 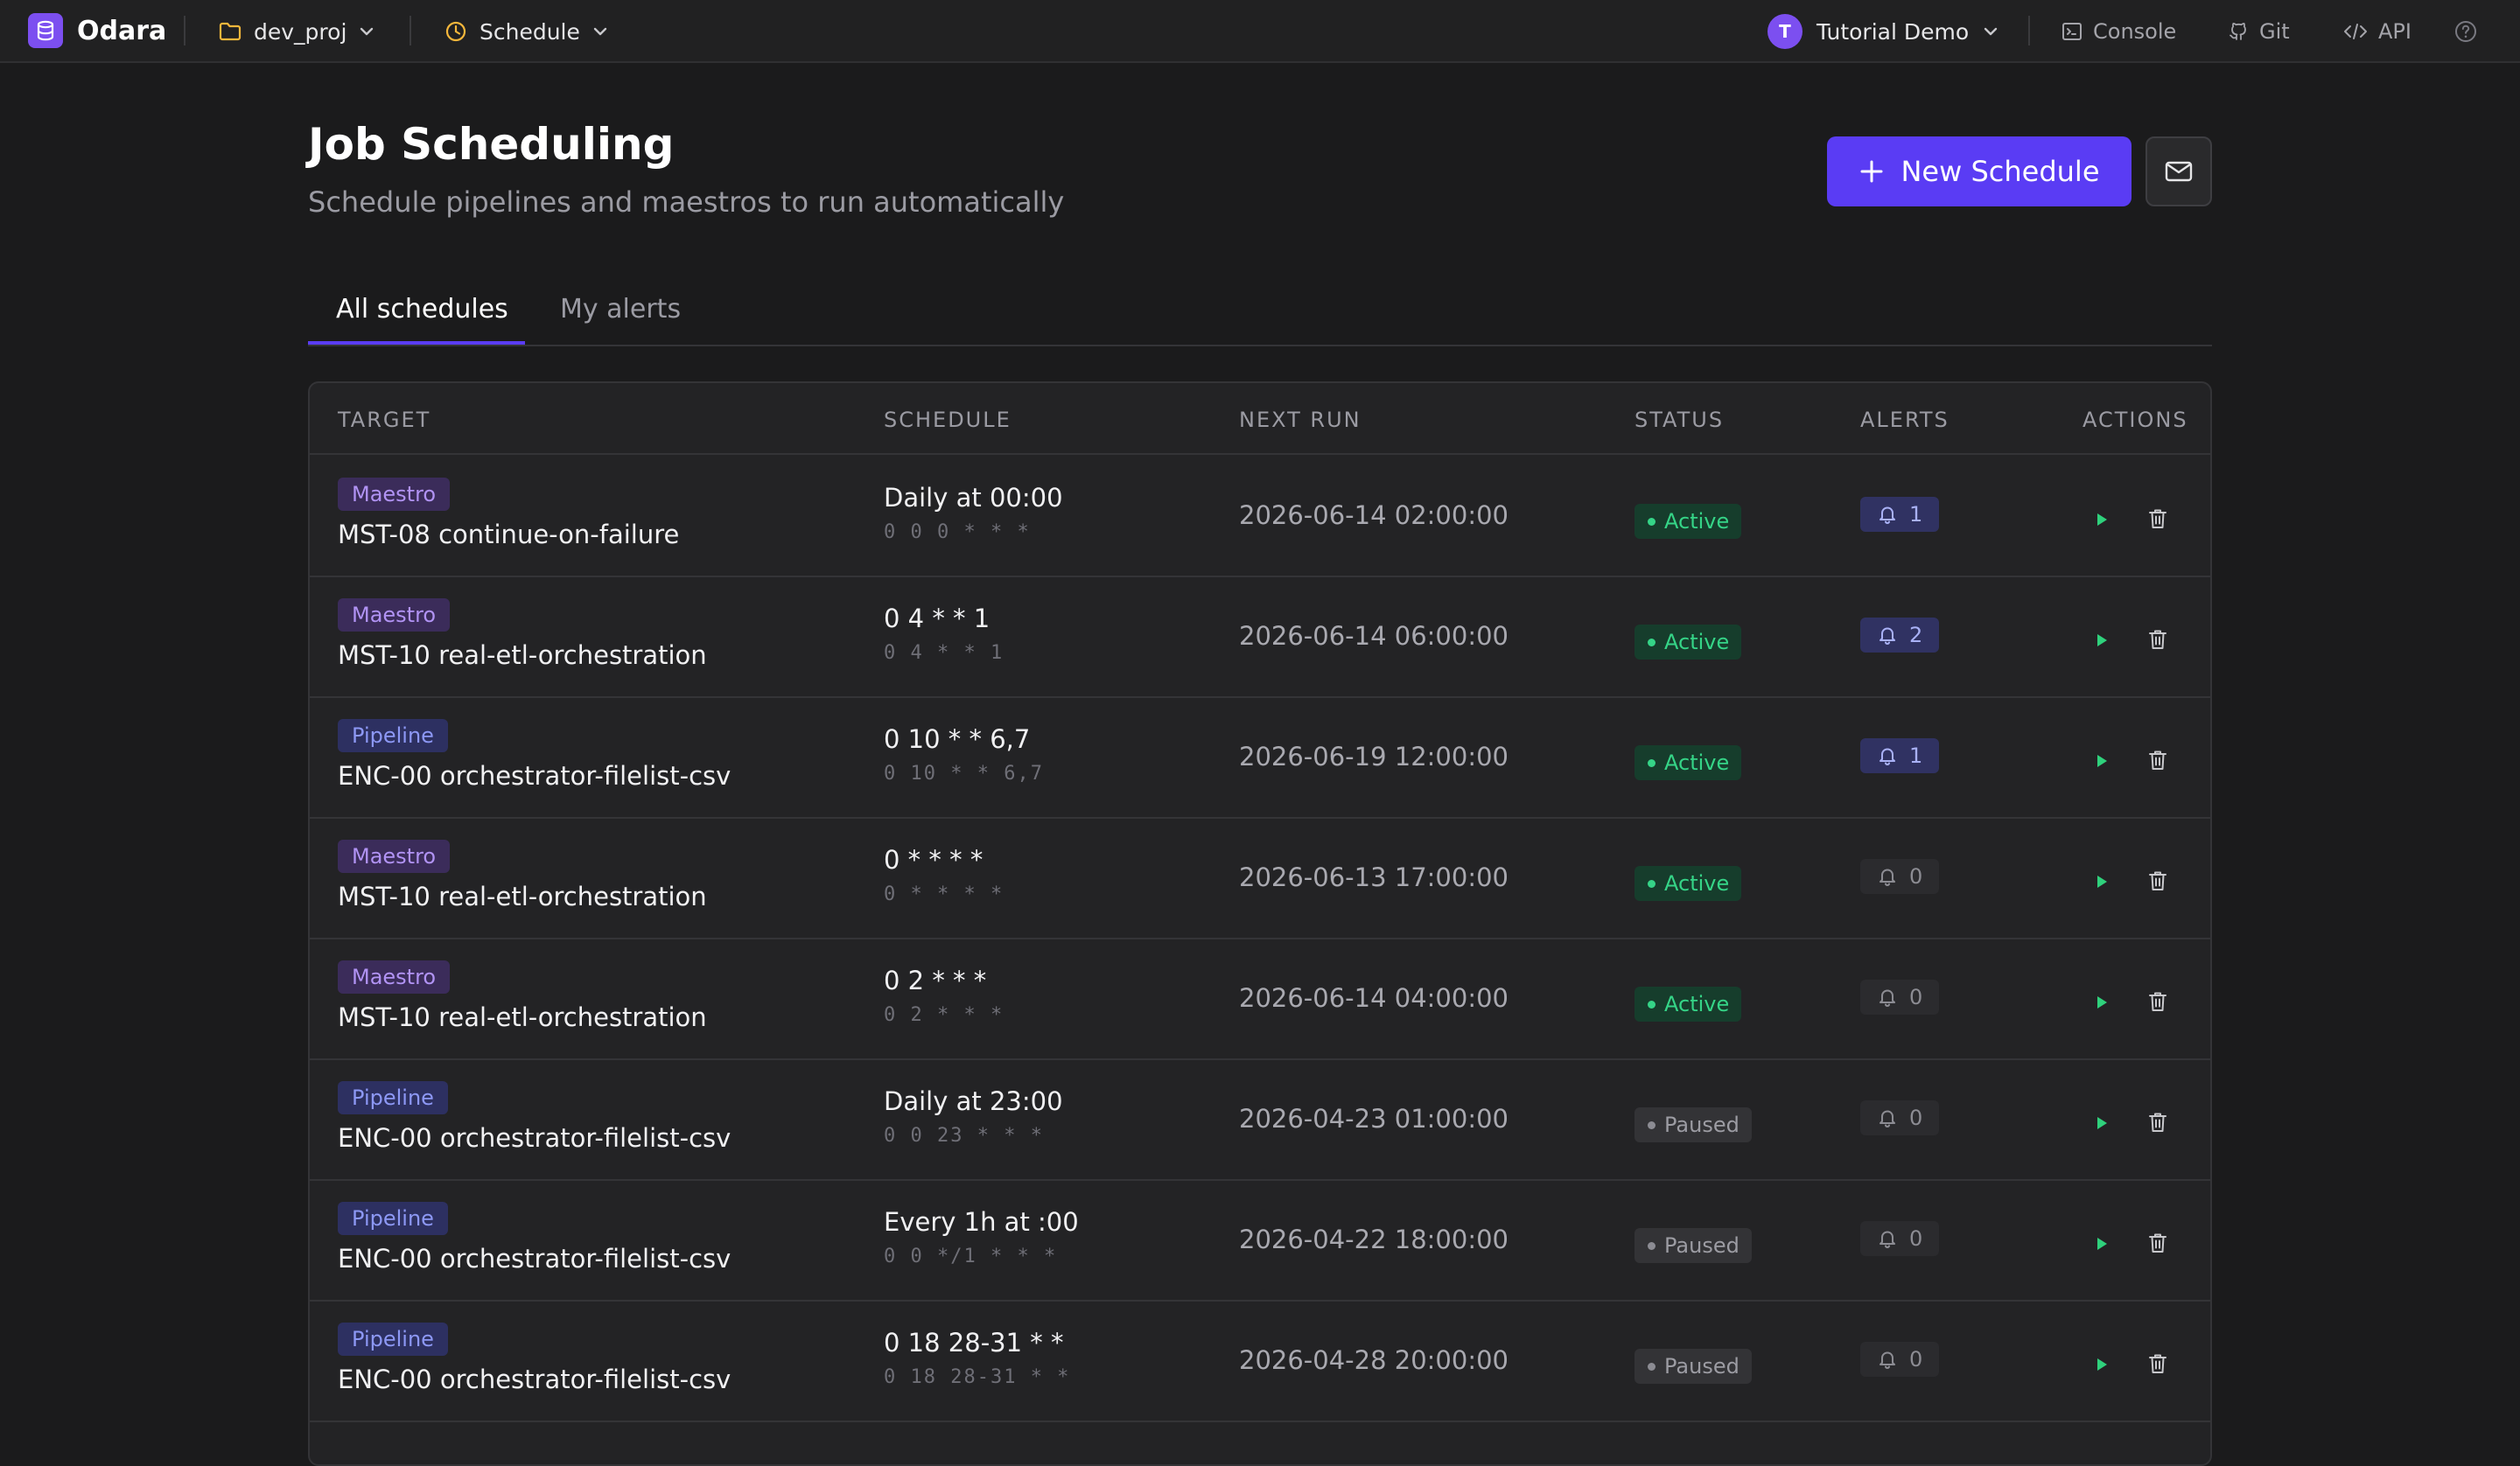 What do you see at coordinates (2000, 172) in the screenshot?
I see `new-schedule-label: New Schedule` at bounding box center [2000, 172].